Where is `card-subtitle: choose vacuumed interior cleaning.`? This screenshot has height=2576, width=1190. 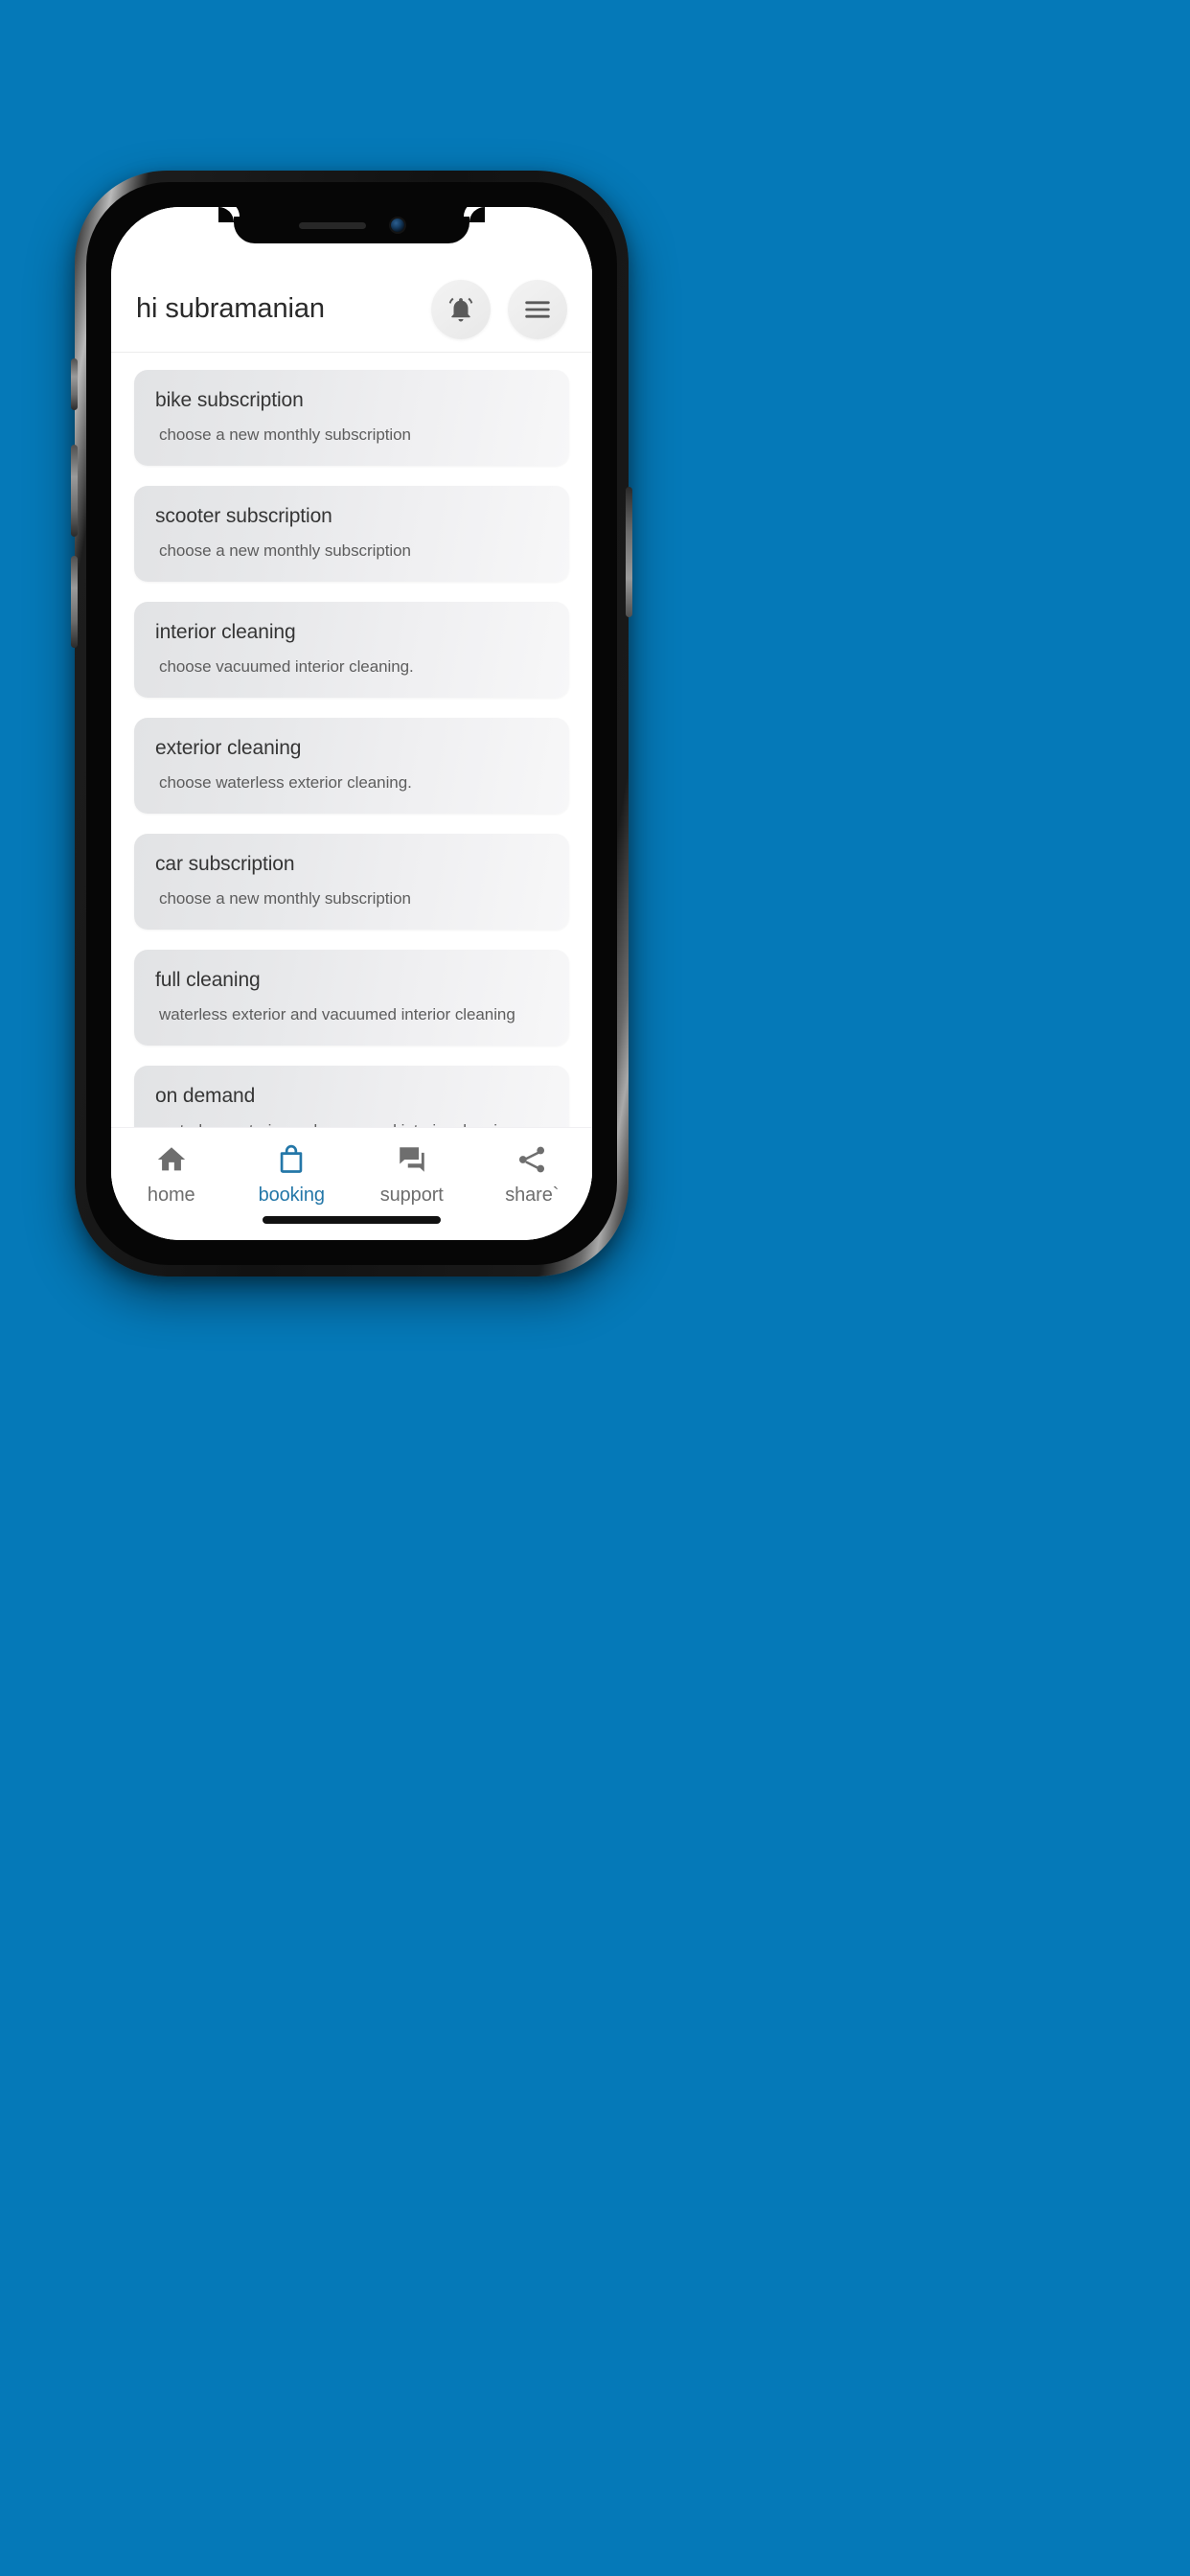
card-subtitle: choose vacuumed interior cleaning. is located at coordinates (287, 666).